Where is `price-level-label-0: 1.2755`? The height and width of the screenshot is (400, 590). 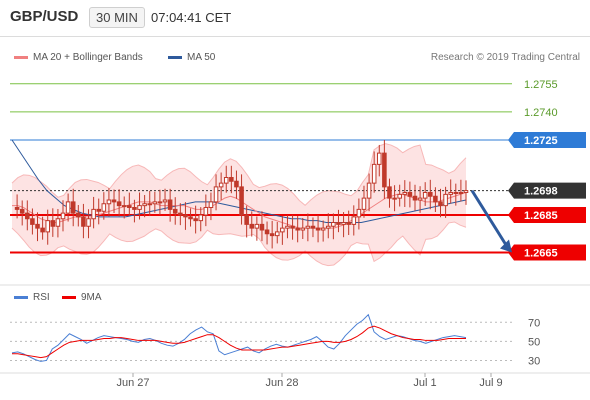
price-level-label-0: 1.2755 is located at coordinates (541, 85).